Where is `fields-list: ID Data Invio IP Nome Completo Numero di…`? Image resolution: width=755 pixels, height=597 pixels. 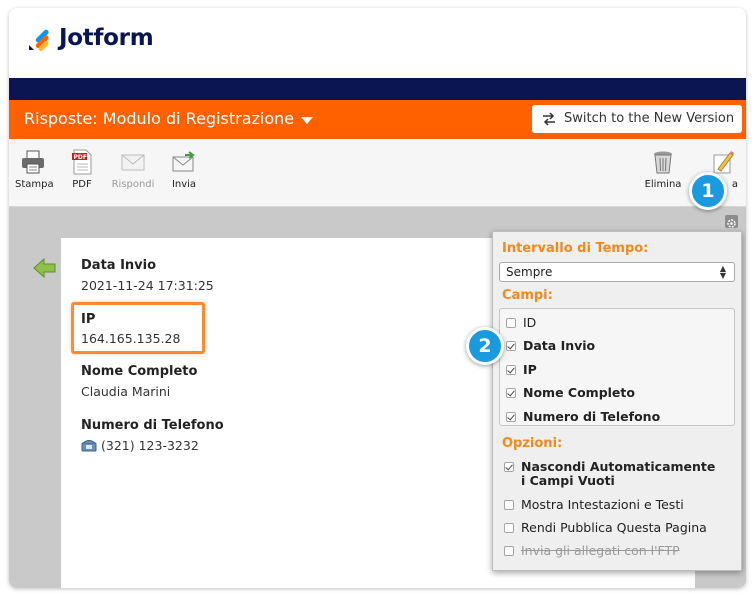
fields-list: ID Data Invio IP Nome Completo Numero di… is located at coordinates (617, 367).